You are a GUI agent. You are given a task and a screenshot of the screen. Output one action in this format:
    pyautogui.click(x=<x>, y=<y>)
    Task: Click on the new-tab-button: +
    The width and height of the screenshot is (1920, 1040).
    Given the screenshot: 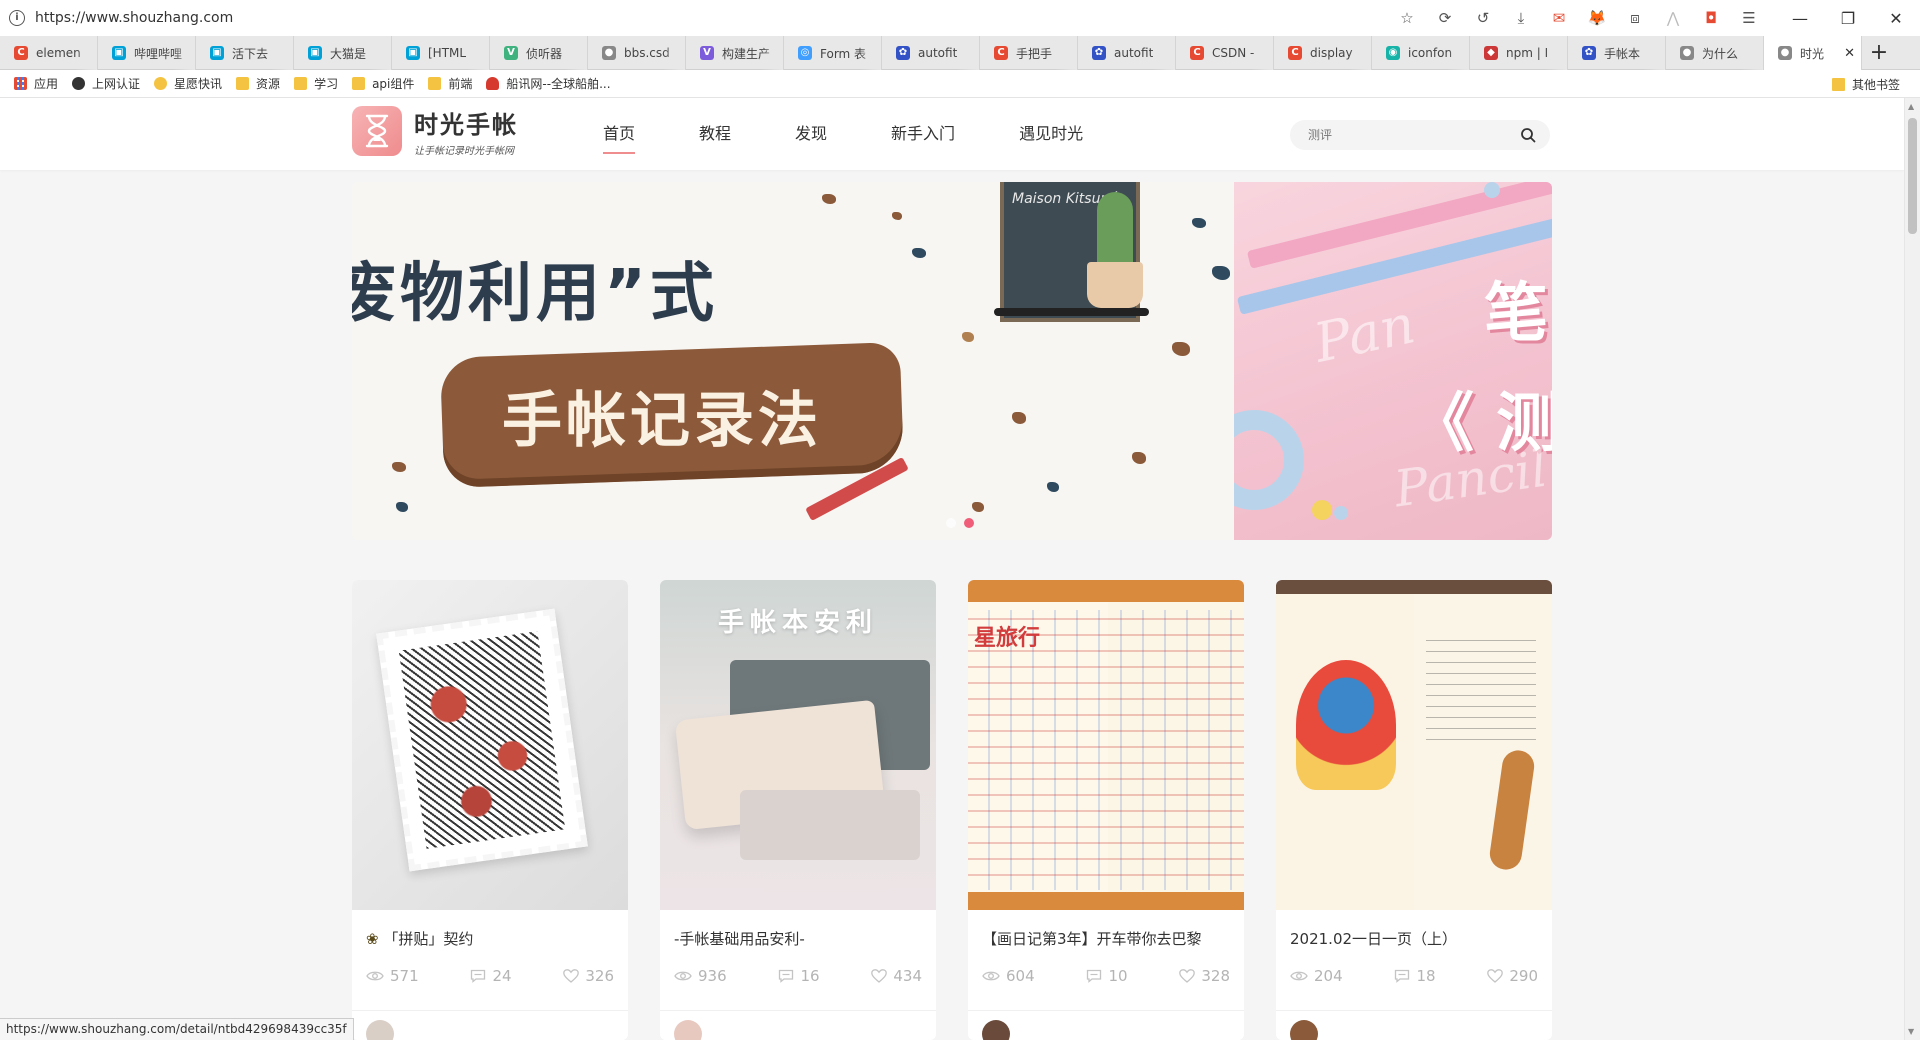 What is the action you would take?
    pyautogui.click(x=1879, y=52)
    